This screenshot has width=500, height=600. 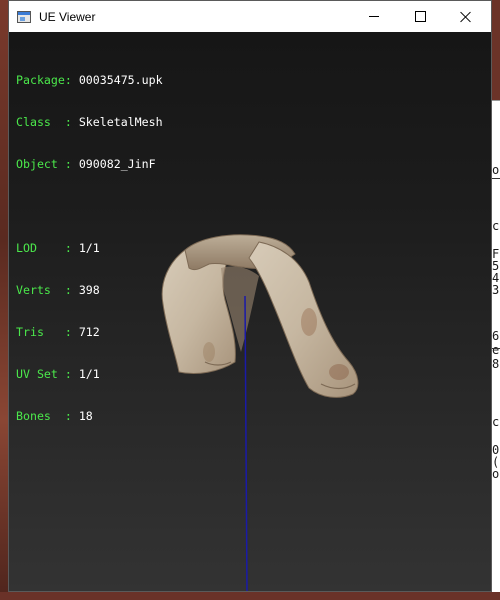 I want to click on minimize-button, so click(x=374, y=16).